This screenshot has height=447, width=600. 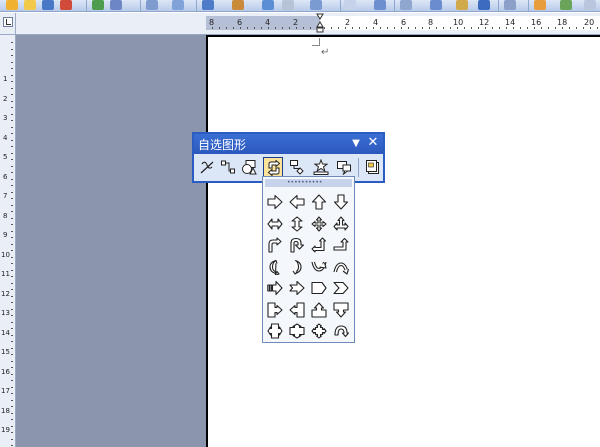 What do you see at coordinates (275, 331) in the screenshot?
I see `left-right-arrow-callout-icon` at bounding box center [275, 331].